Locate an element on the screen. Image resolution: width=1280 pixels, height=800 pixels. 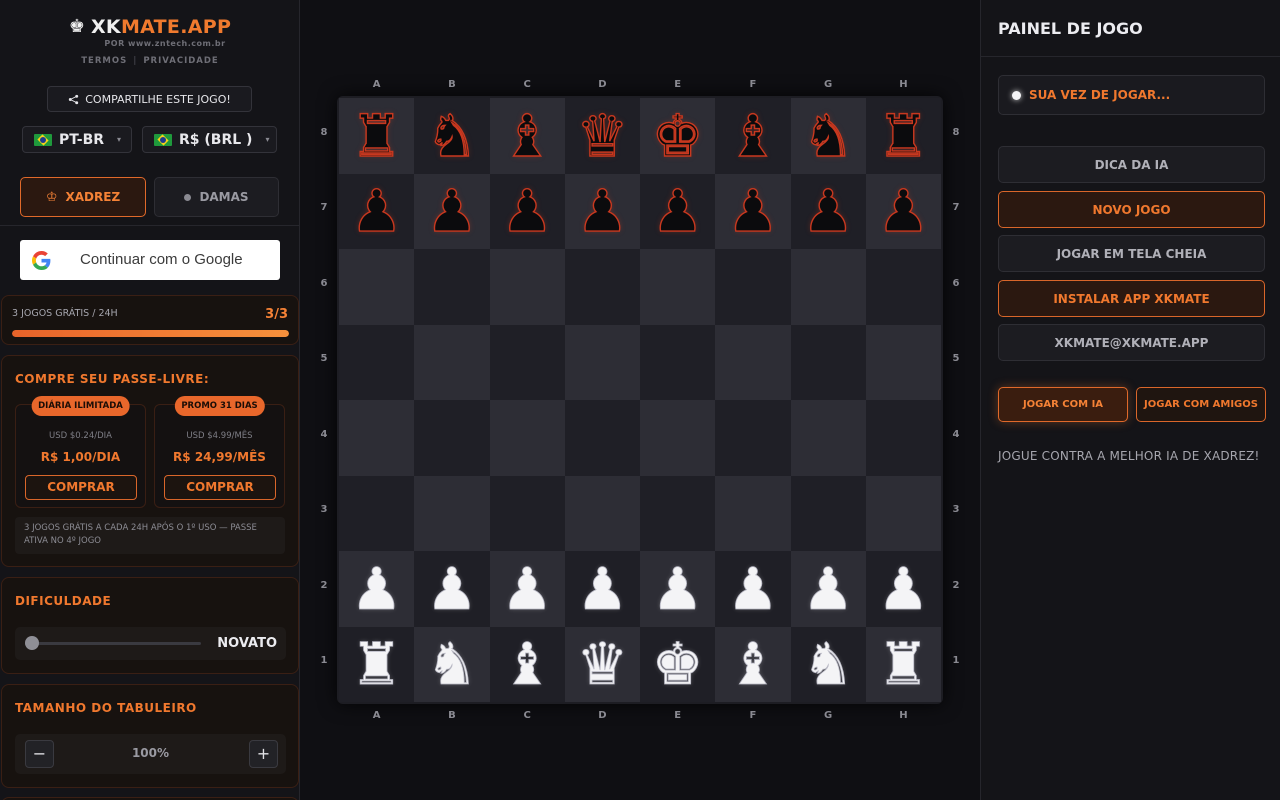
square-b4 is located at coordinates (452, 438).